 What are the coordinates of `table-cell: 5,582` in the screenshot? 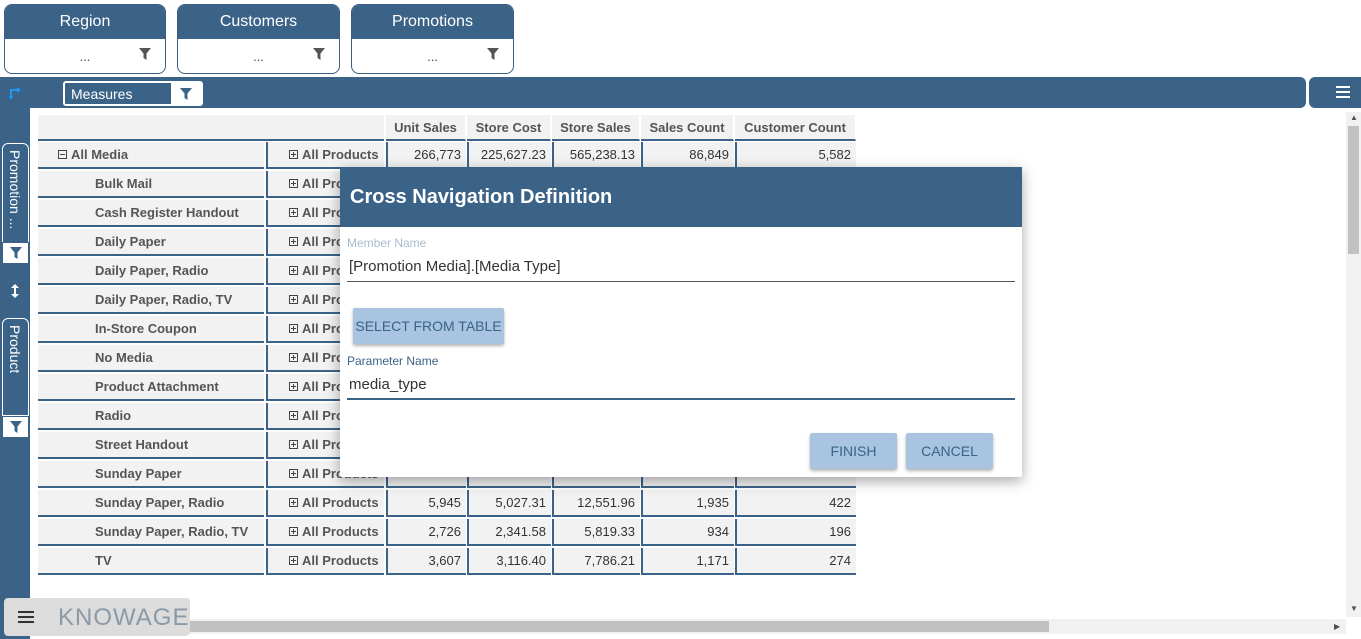 It's located at (795, 155).